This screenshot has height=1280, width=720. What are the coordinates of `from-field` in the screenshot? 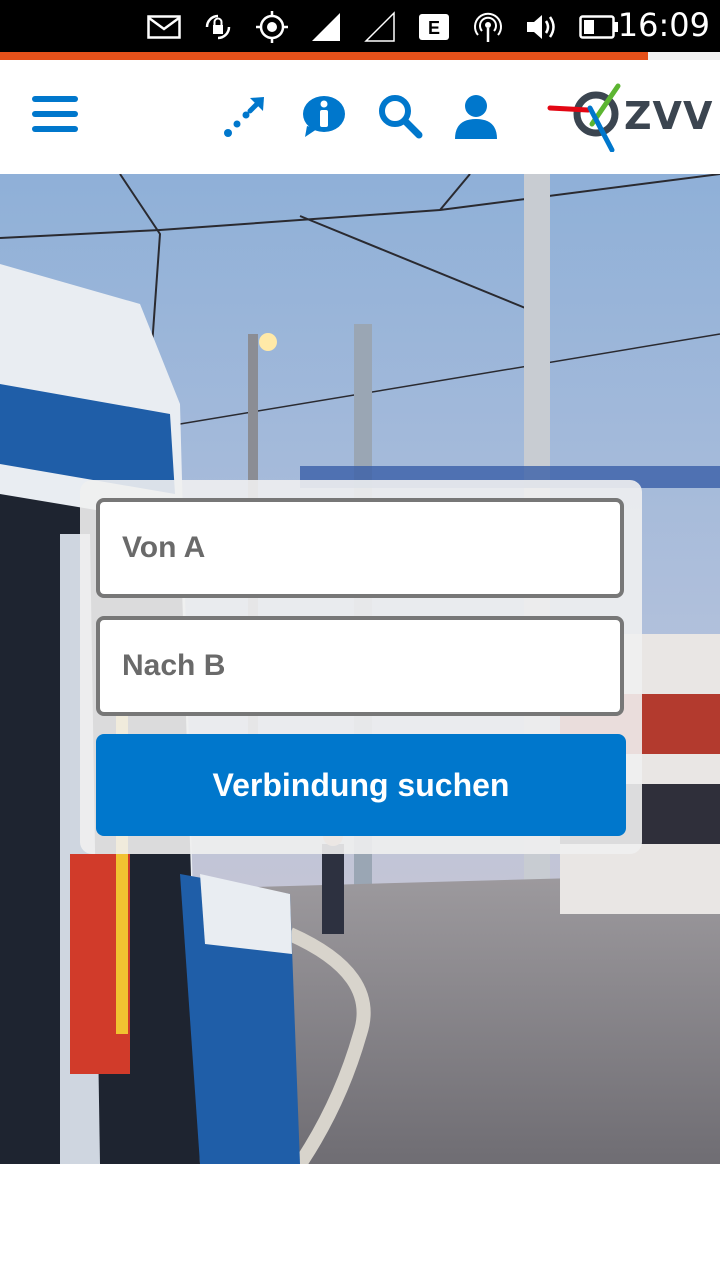 It's located at (360, 548).